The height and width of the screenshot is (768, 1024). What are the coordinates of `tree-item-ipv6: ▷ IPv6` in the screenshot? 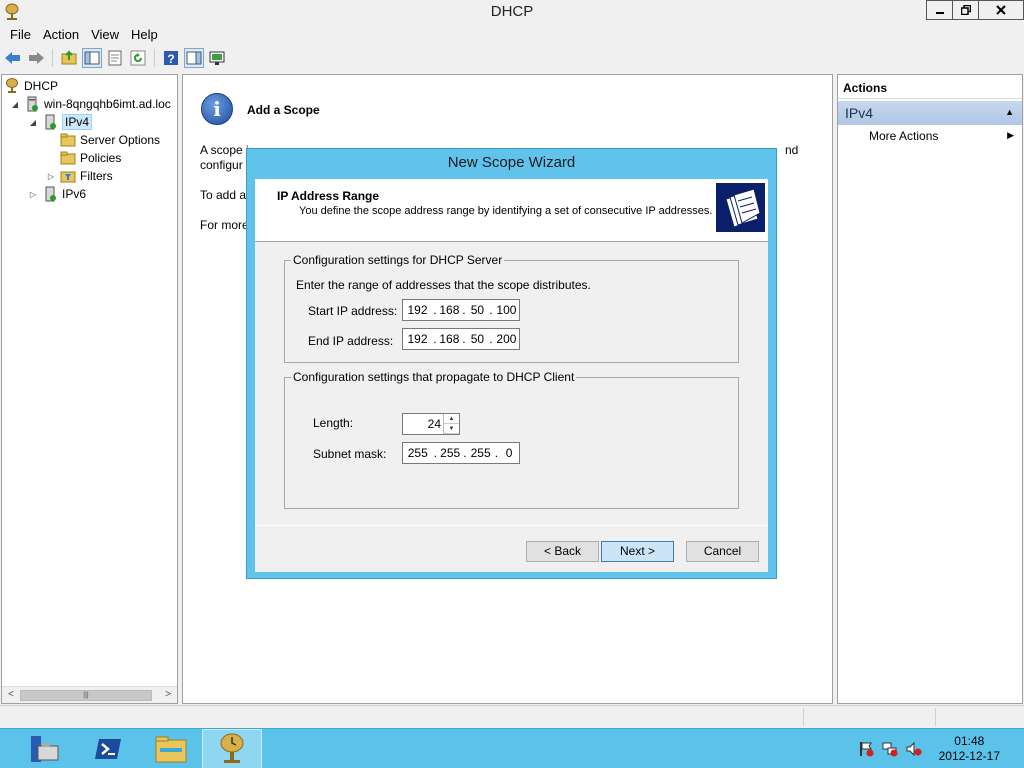 It's located at (57, 194).